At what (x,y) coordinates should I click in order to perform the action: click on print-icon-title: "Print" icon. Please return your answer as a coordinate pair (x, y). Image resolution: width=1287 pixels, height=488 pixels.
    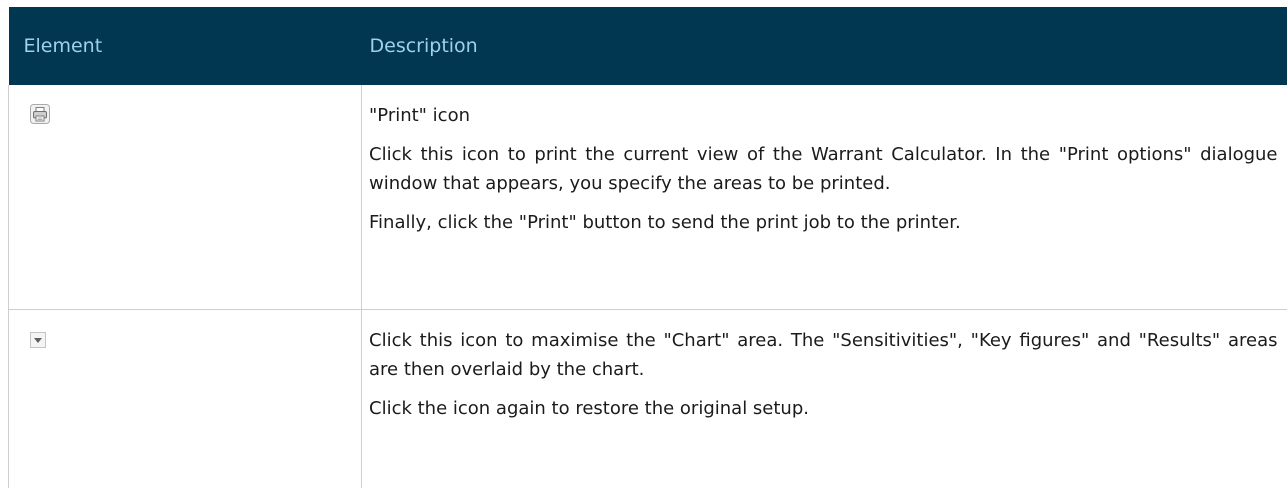
    Looking at the image, I should click on (420, 115).